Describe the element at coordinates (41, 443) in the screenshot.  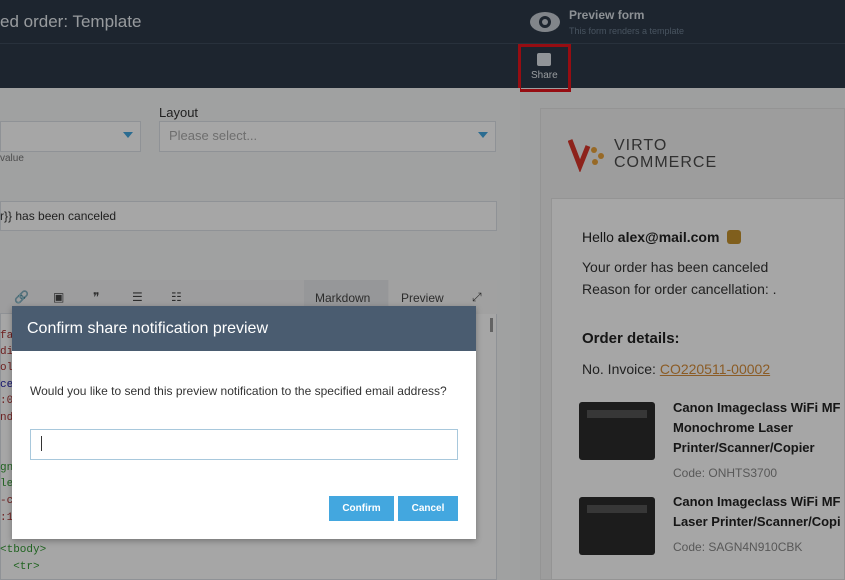
I see `text-caret` at that location.